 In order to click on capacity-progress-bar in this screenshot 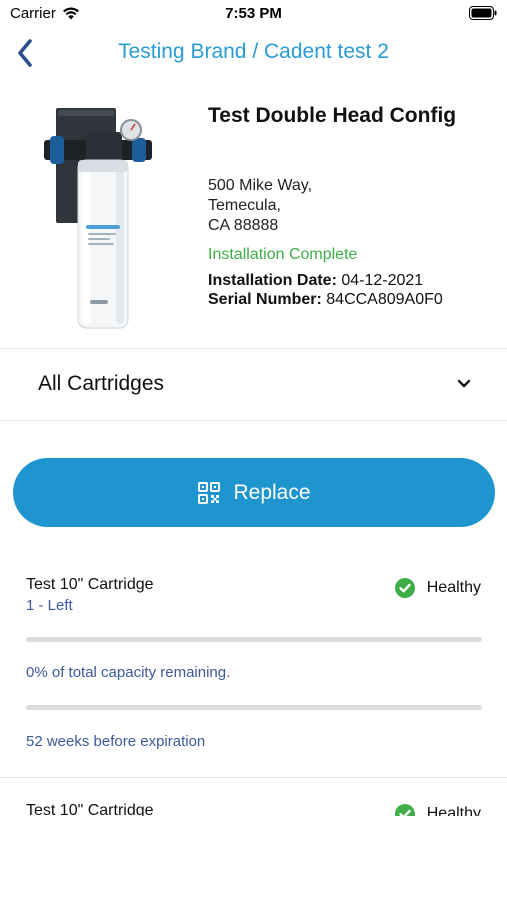, I will do `click(254, 639)`.